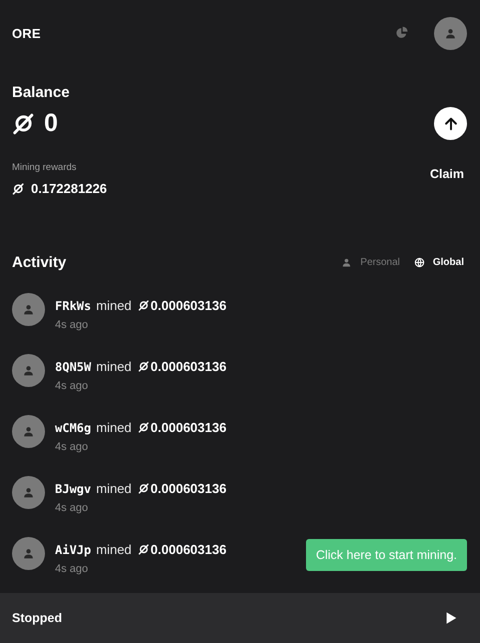  I want to click on play-icon, so click(451, 618).